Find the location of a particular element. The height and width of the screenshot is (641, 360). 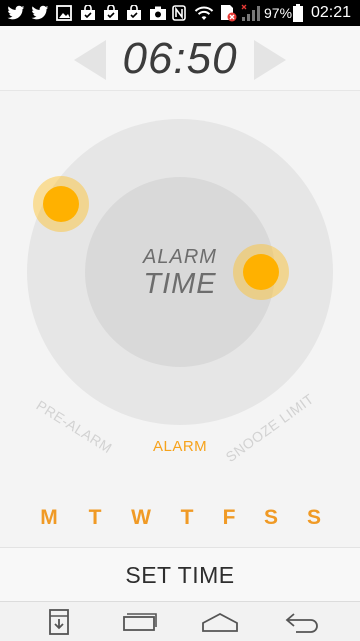

alarm-handle is located at coordinates (261, 272).